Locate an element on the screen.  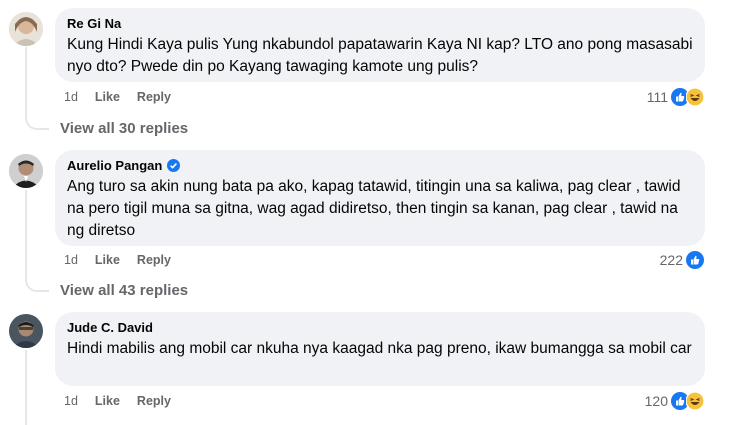
reactions-summary: 222 is located at coordinates (682, 260).